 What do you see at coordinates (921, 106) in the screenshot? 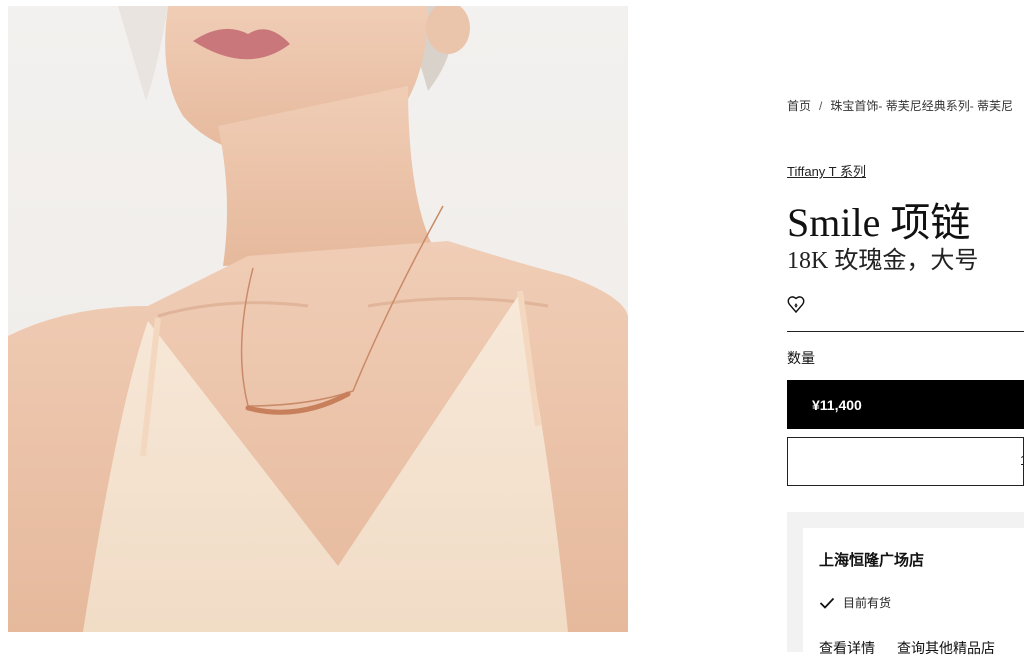
I see `breadcrumb-path-link: 珠宝首饰- 蒂芙尼经典系列- 蒂芙尼` at bounding box center [921, 106].